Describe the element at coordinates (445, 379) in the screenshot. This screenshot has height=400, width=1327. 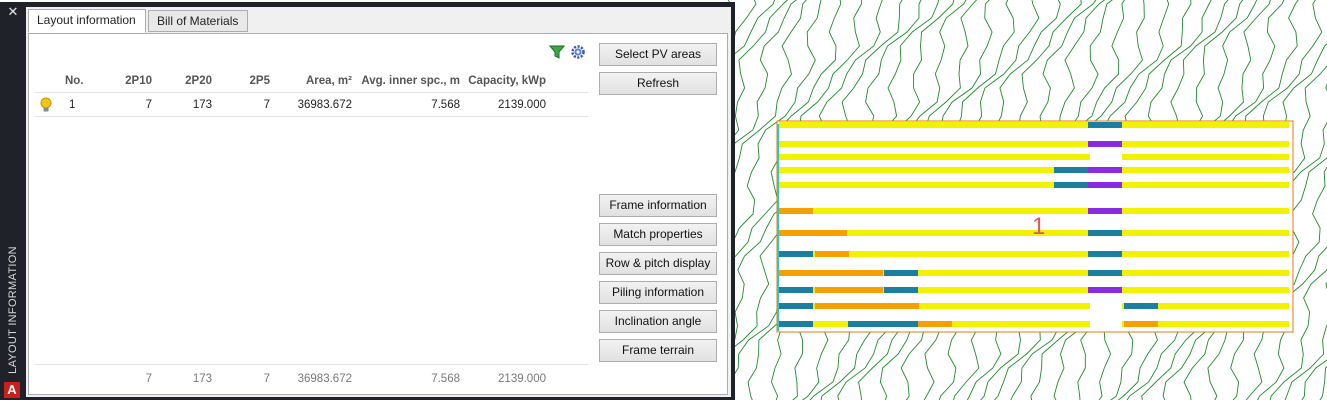
I see `total-avg-inner-spacing: 7.568` at that location.